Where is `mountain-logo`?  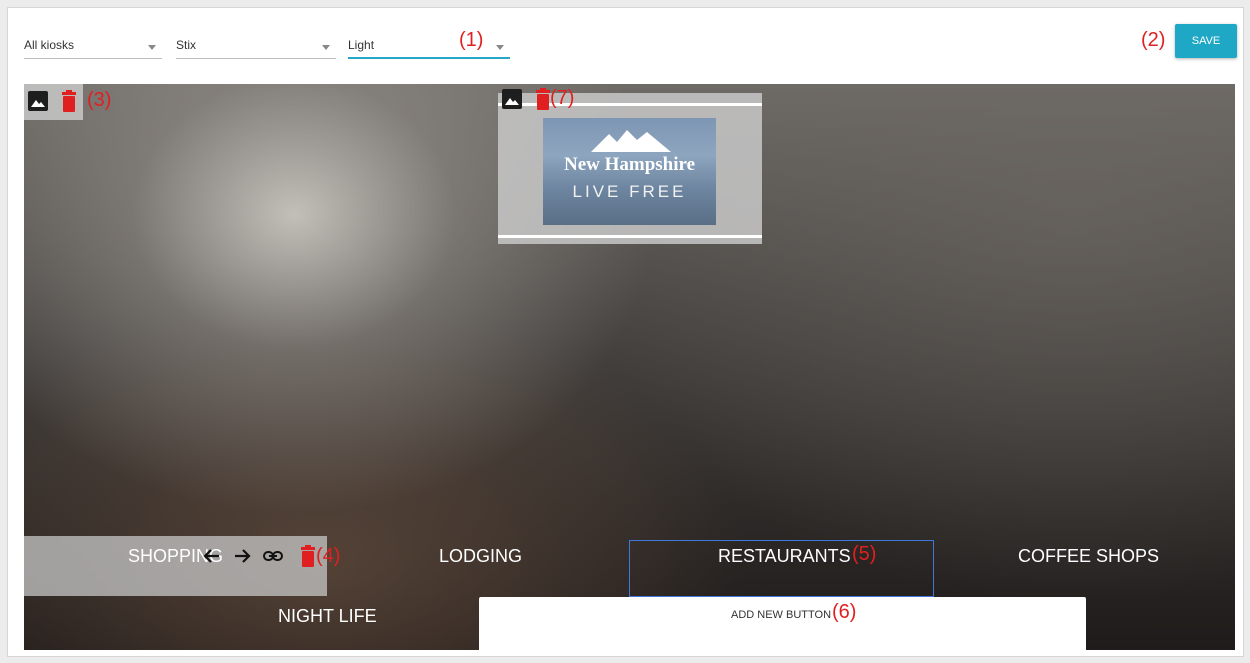
mountain-logo is located at coordinates (631, 141).